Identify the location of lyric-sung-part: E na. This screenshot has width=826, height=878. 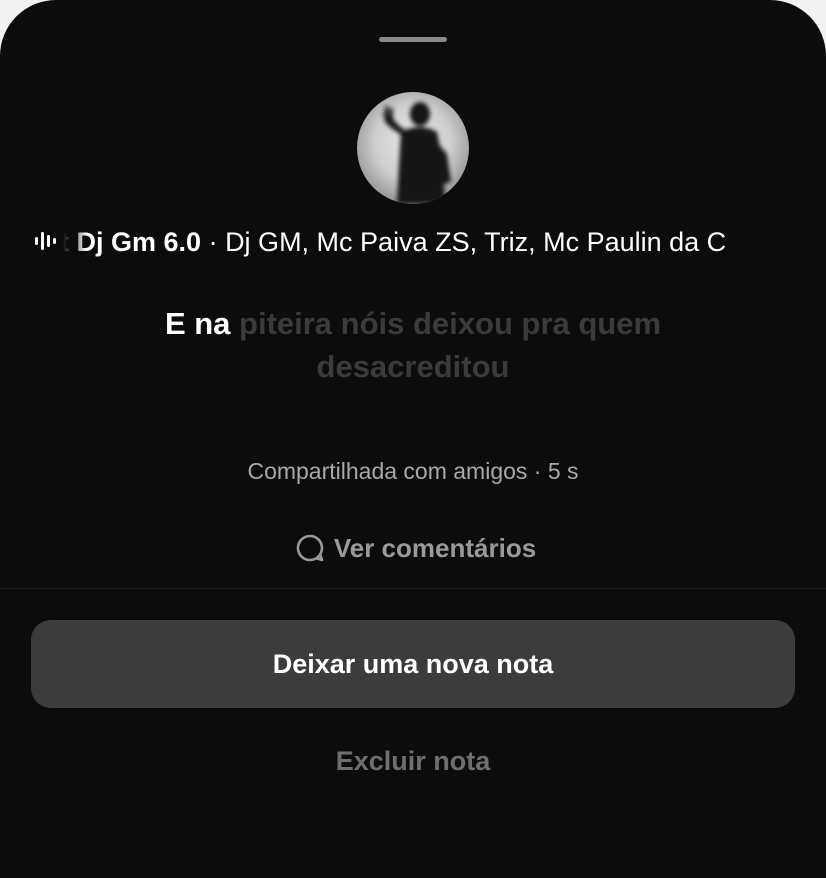
(197, 323).